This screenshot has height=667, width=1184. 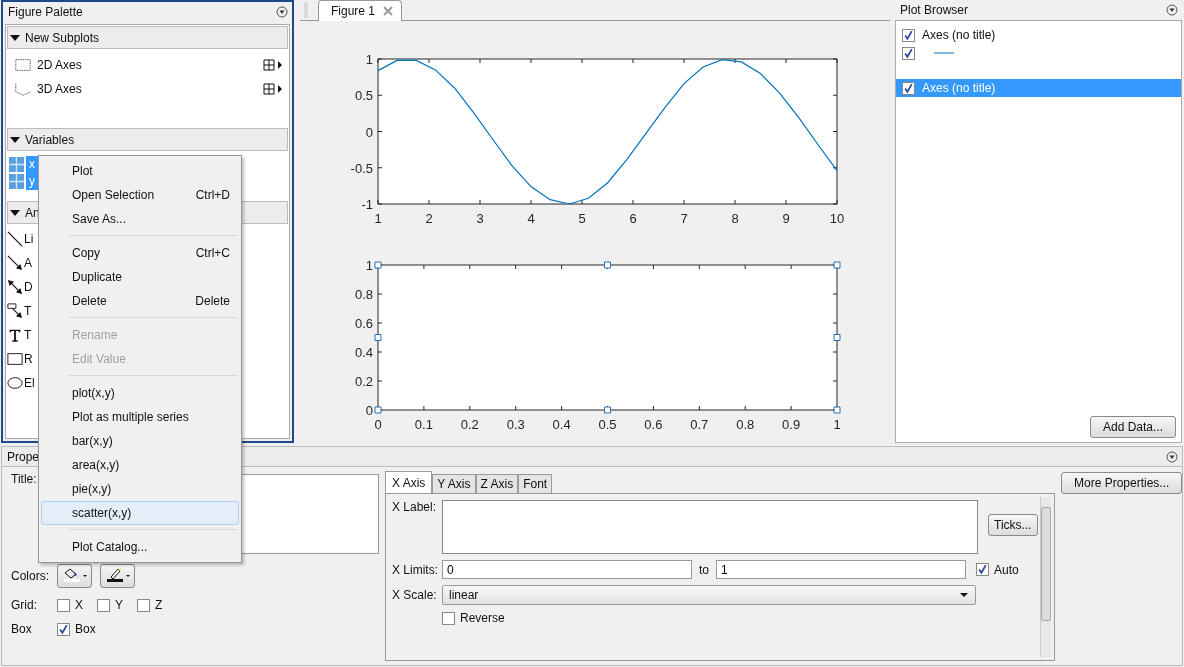 What do you see at coordinates (24, 479) in the screenshot?
I see `field-label: Title:` at bounding box center [24, 479].